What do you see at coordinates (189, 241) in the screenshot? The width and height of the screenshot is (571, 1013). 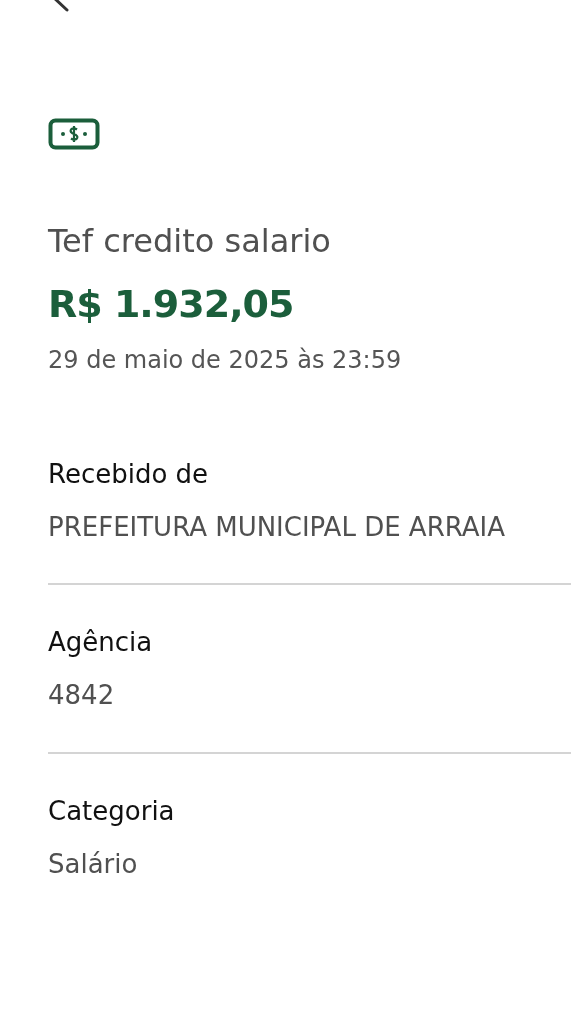 I see `transaction-description: Tef credito salario` at bounding box center [189, 241].